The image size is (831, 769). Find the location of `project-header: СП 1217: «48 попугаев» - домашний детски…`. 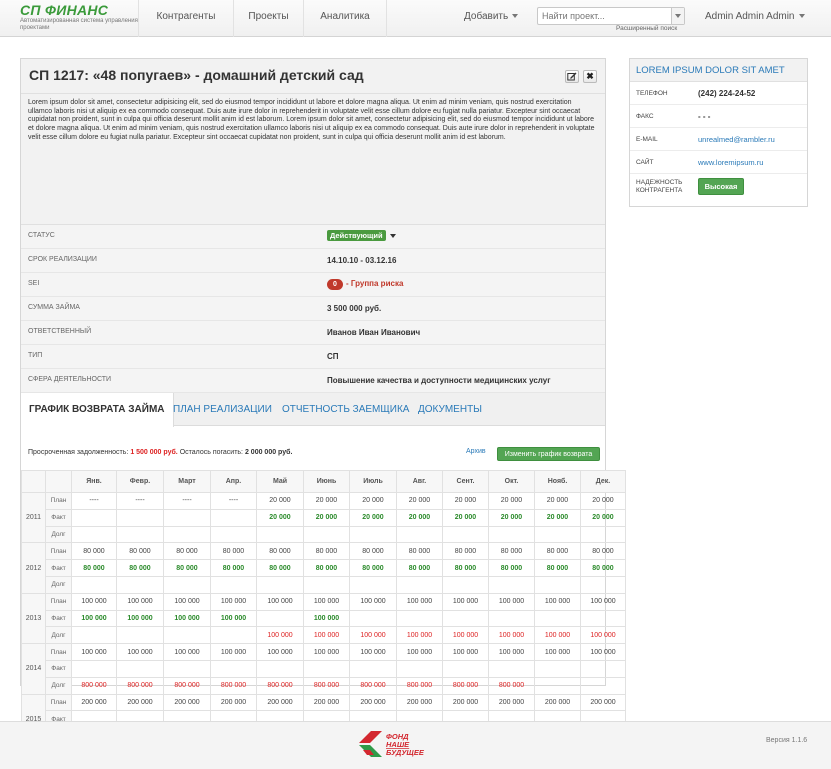

project-header: СП 1217: «48 попугаев» - домашний детски… is located at coordinates (313, 76).